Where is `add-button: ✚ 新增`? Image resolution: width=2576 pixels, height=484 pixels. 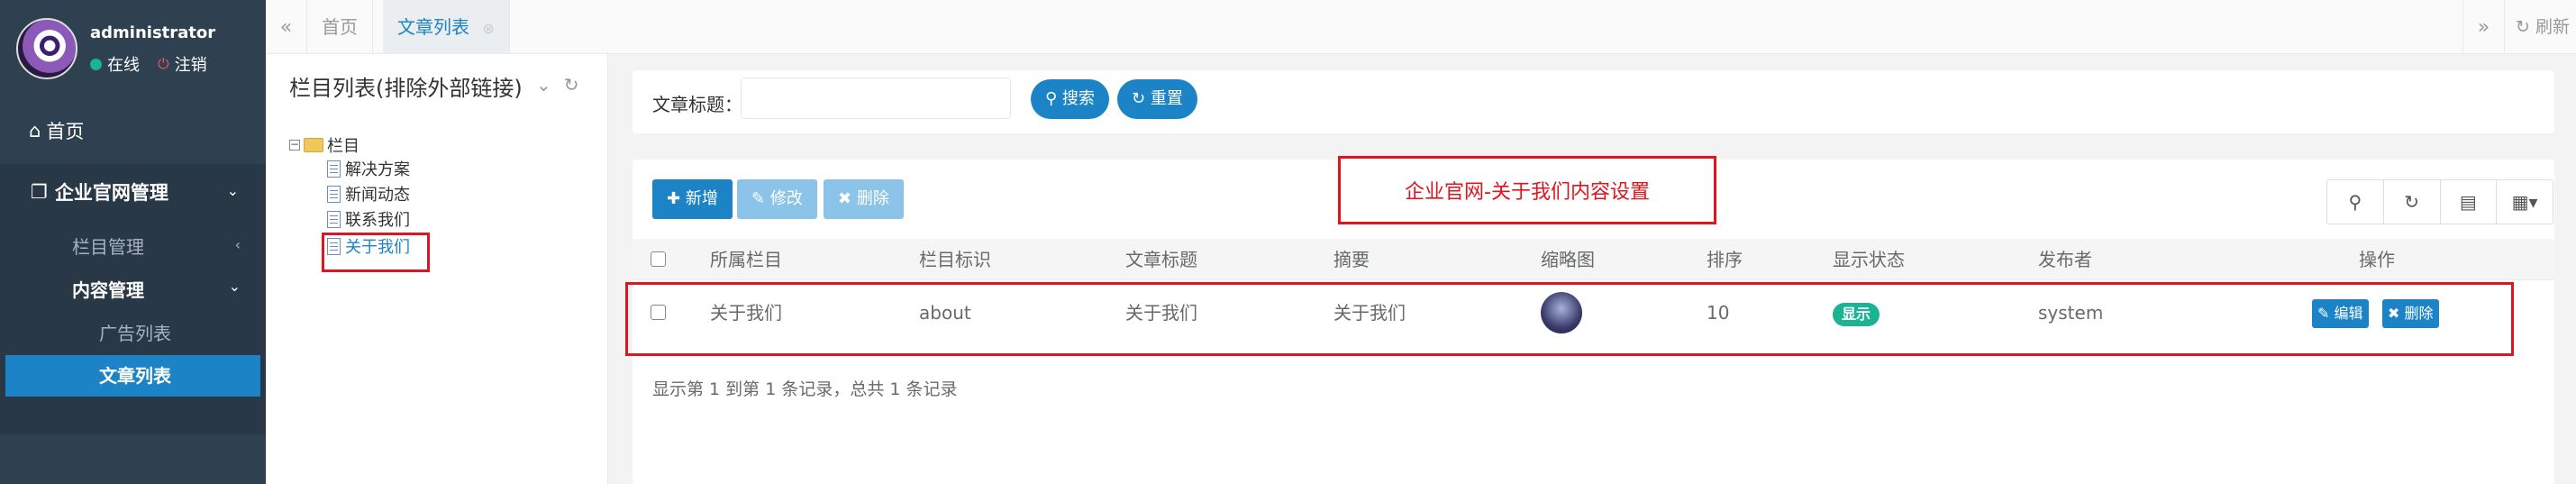
add-button: ✚ 新增 is located at coordinates (692, 199).